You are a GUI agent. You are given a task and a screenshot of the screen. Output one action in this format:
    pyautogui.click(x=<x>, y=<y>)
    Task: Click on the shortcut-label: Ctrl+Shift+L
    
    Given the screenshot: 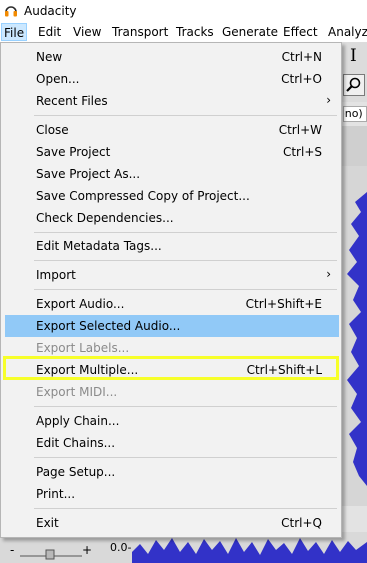 What is the action you would take?
    pyautogui.click(x=284, y=370)
    